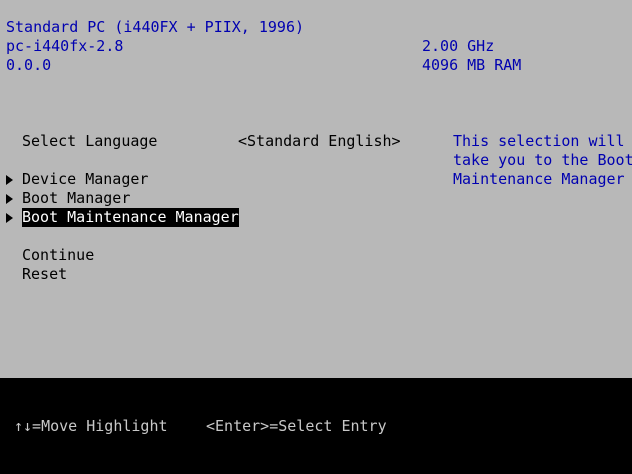 This screenshot has height=474, width=632. I want to click on machine-name: Standard PC (i440FX + PIIX, 1996), so click(155, 27).